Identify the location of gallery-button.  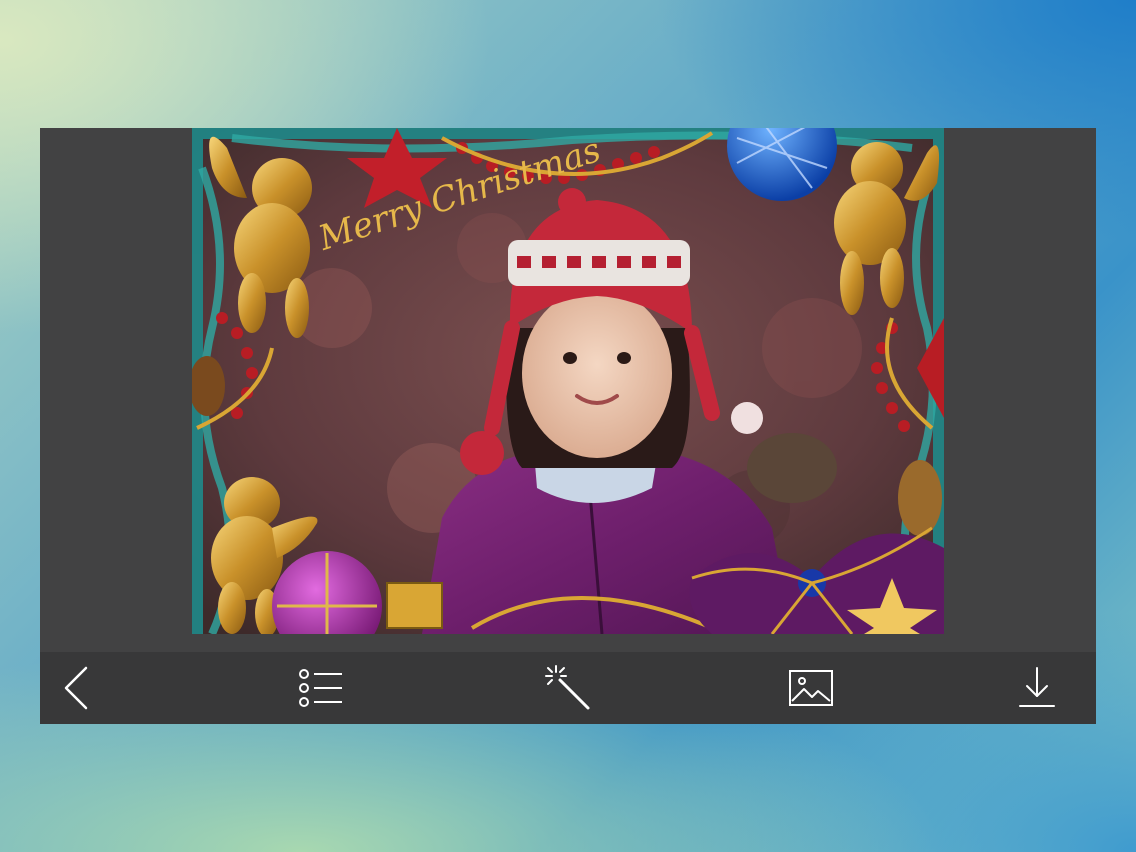
(811, 688).